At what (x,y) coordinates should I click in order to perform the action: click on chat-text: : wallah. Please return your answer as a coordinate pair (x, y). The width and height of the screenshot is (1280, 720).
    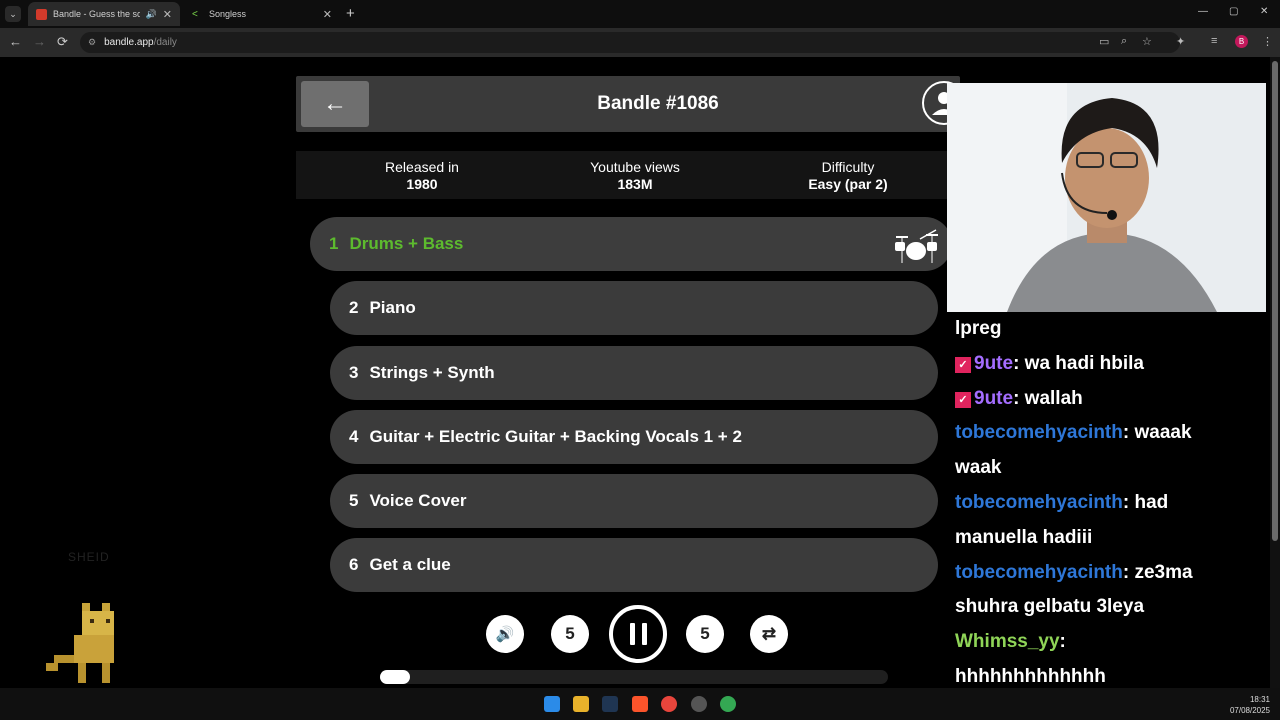
    Looking at the image, I should click on (1048, 398).